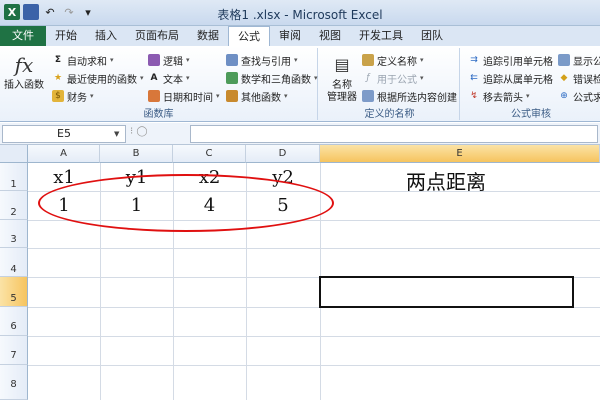 This screenshot has height=400, width=600. Describe the element at coordinates (154, 96) in the screenshot. I see `calendar-icon` at that location.